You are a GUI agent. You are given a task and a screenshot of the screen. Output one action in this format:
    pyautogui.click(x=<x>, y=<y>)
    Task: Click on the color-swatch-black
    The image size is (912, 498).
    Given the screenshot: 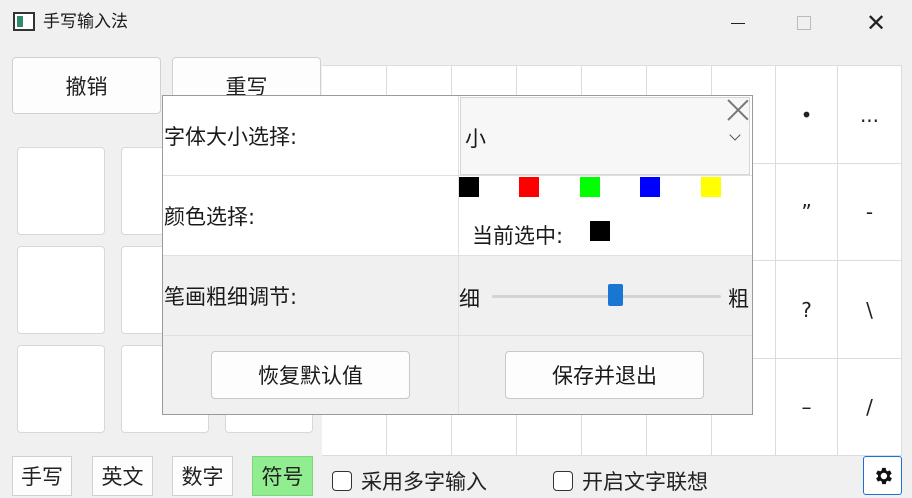 What is the action you would take?
    pyautogui.click(x=469, y=187)
    